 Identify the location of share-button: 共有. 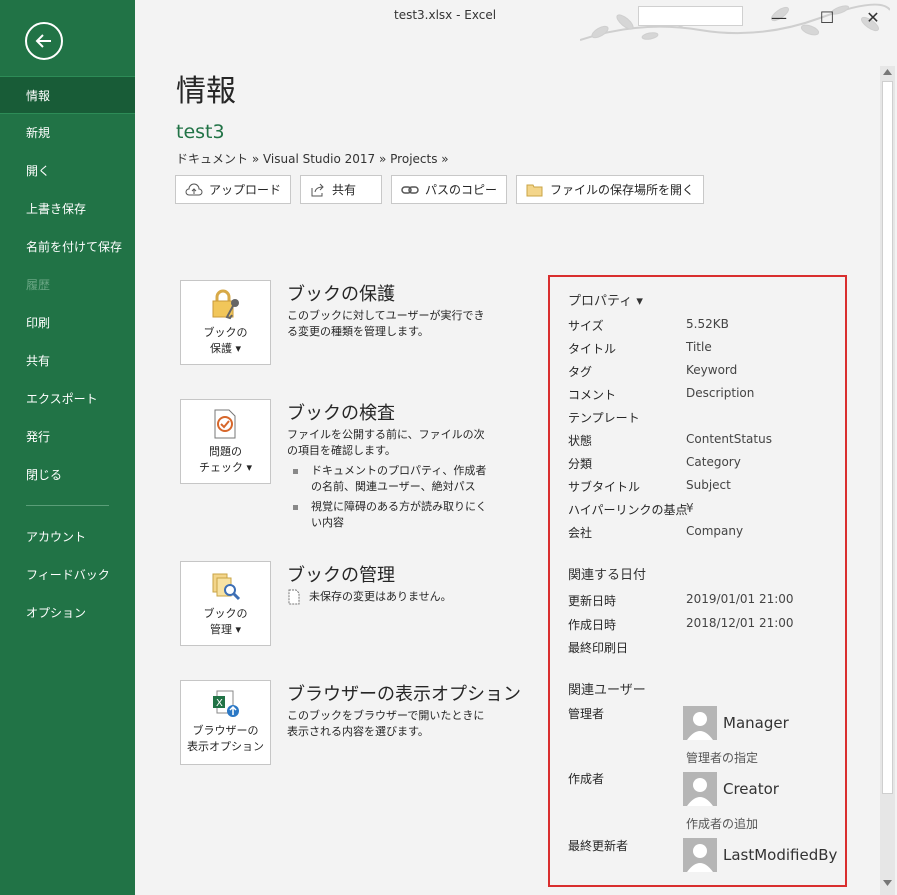
(341, 189).